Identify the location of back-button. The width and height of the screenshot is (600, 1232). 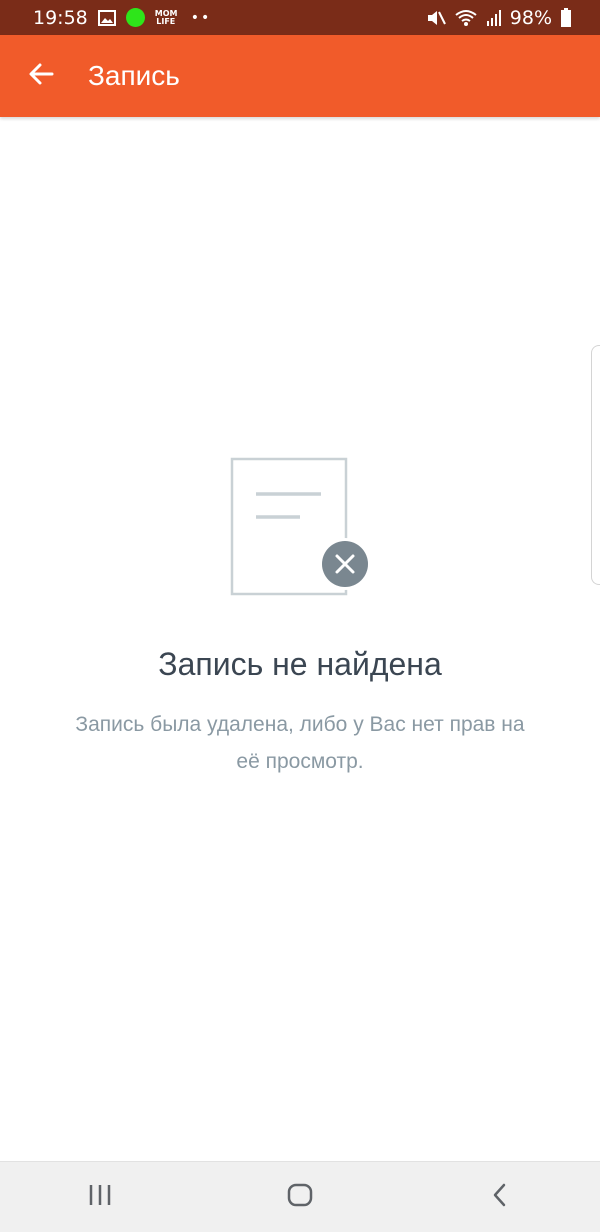
(41, 76).